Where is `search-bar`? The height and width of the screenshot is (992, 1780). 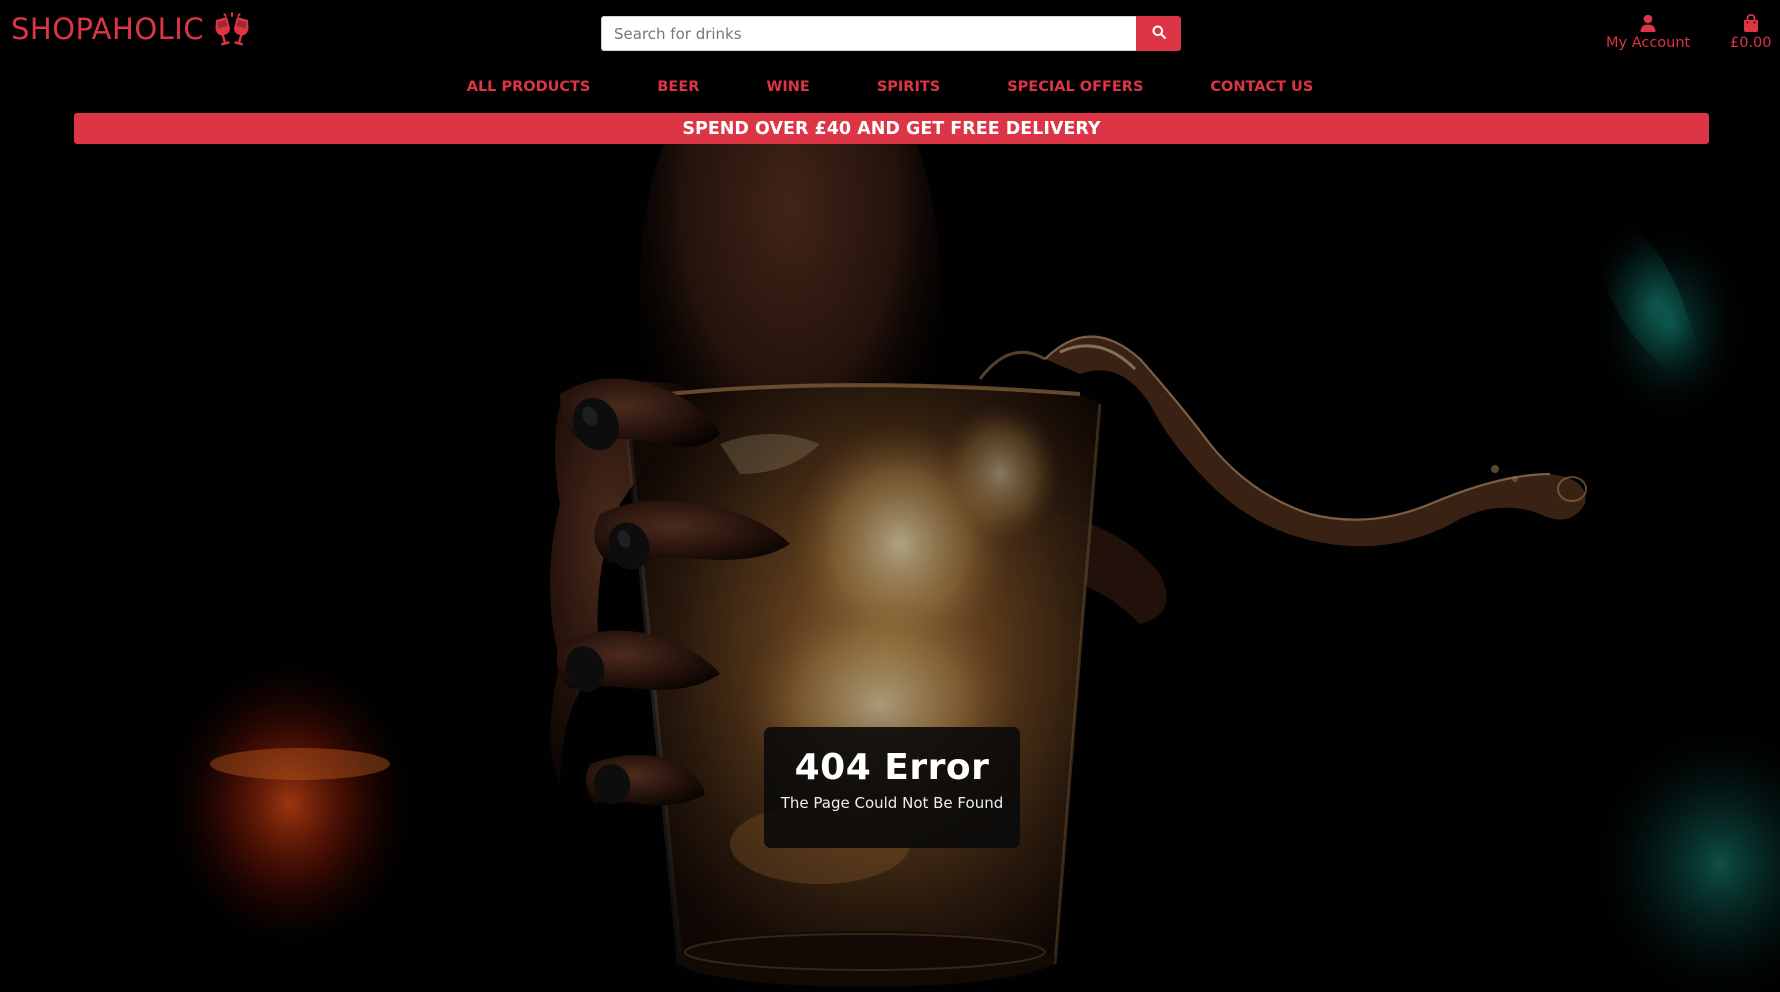
search-bar is located at coordinates (891, 33).